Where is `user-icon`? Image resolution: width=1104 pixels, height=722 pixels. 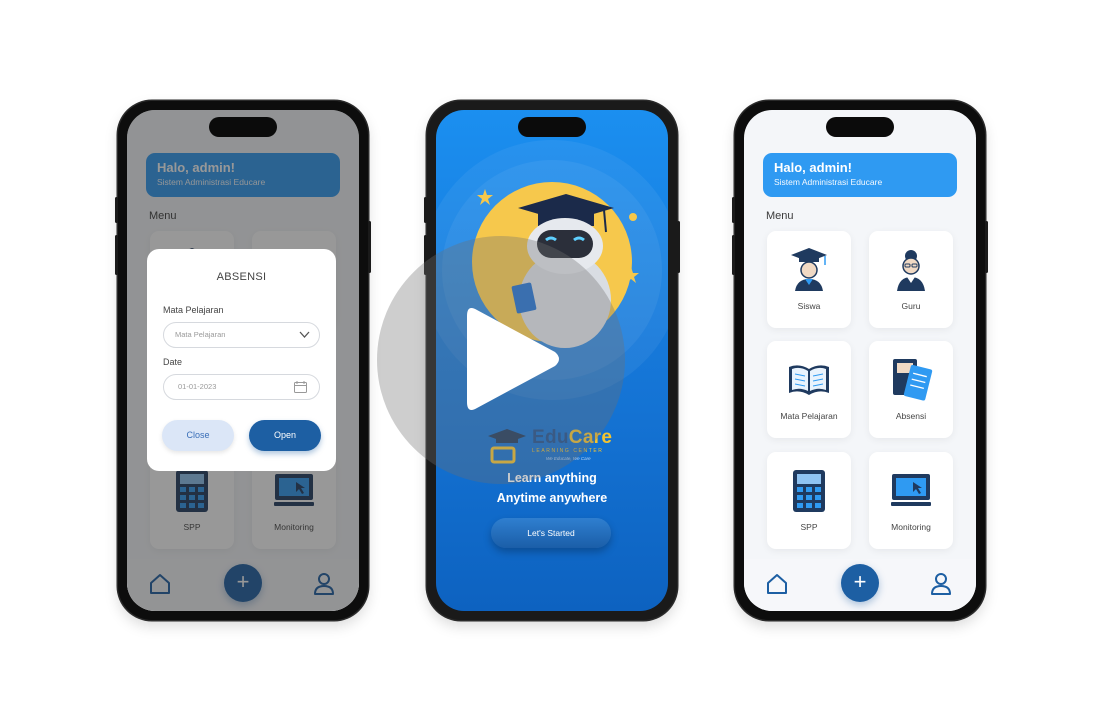
user-icon is located at coordinates (941, 584).